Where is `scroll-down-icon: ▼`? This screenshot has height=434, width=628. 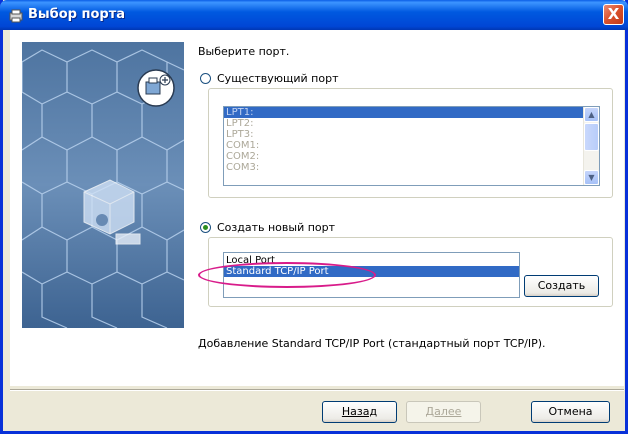
scroll-down-icon: ▼ is located at coordinates (591, 177).